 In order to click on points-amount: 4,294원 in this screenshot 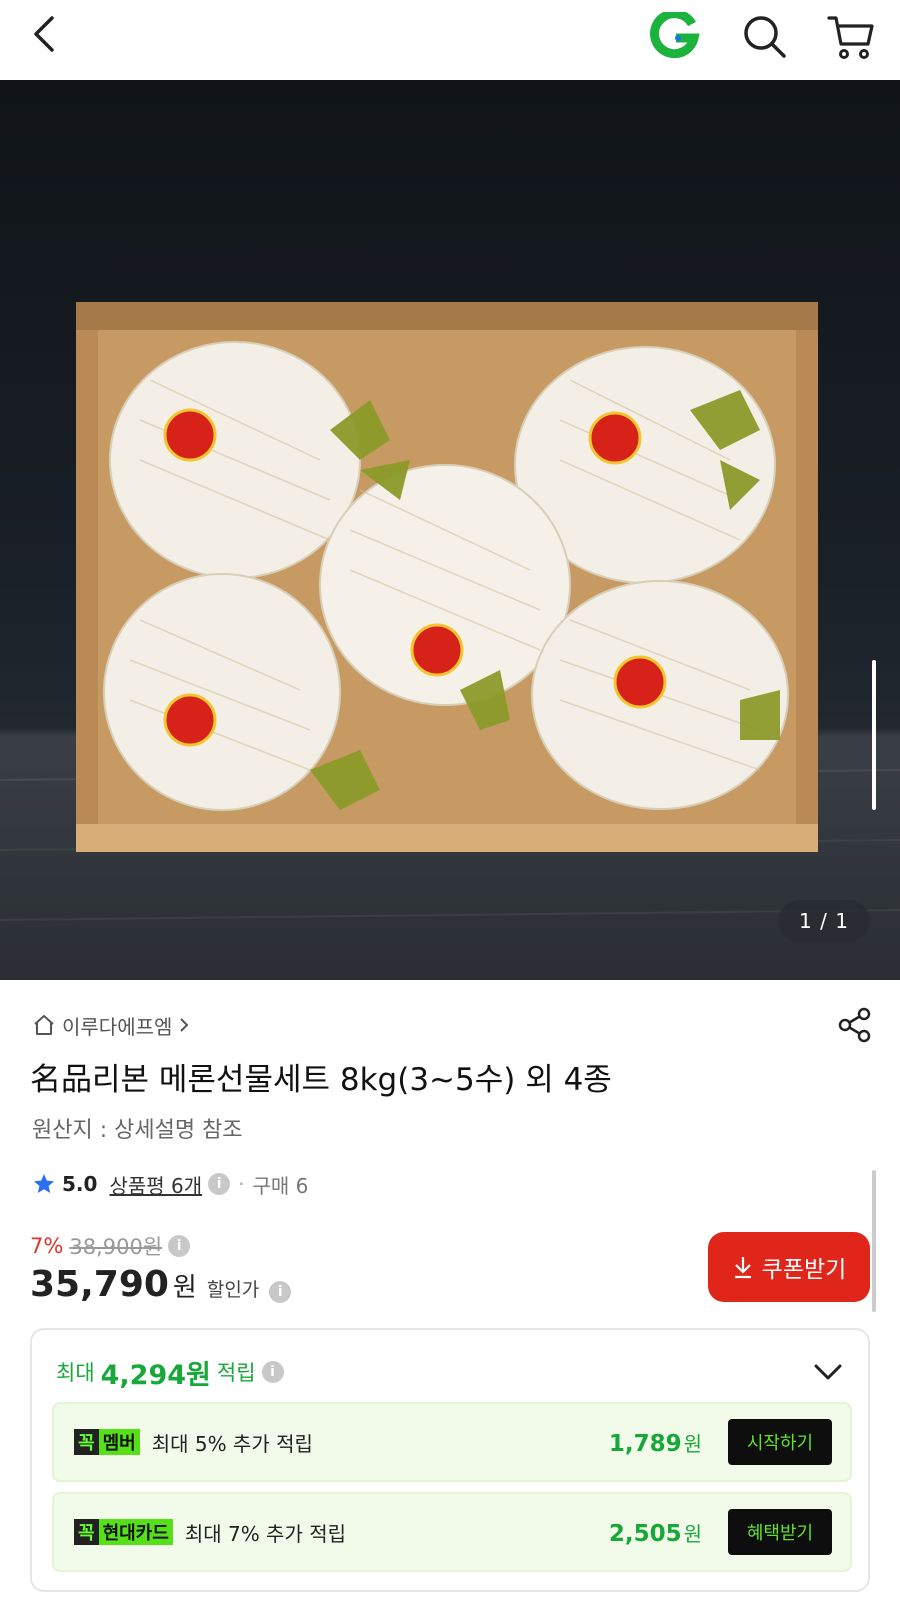, I will do `click(155, 1375)`.